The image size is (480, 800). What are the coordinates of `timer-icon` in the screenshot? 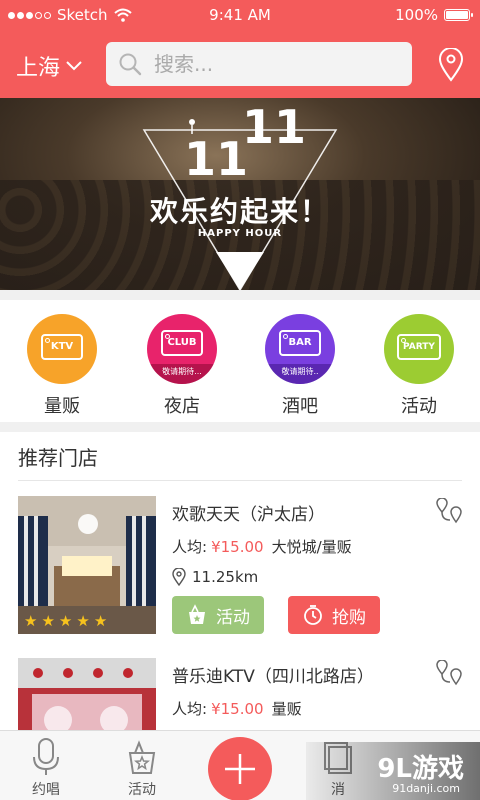 It's located at (313, 615).